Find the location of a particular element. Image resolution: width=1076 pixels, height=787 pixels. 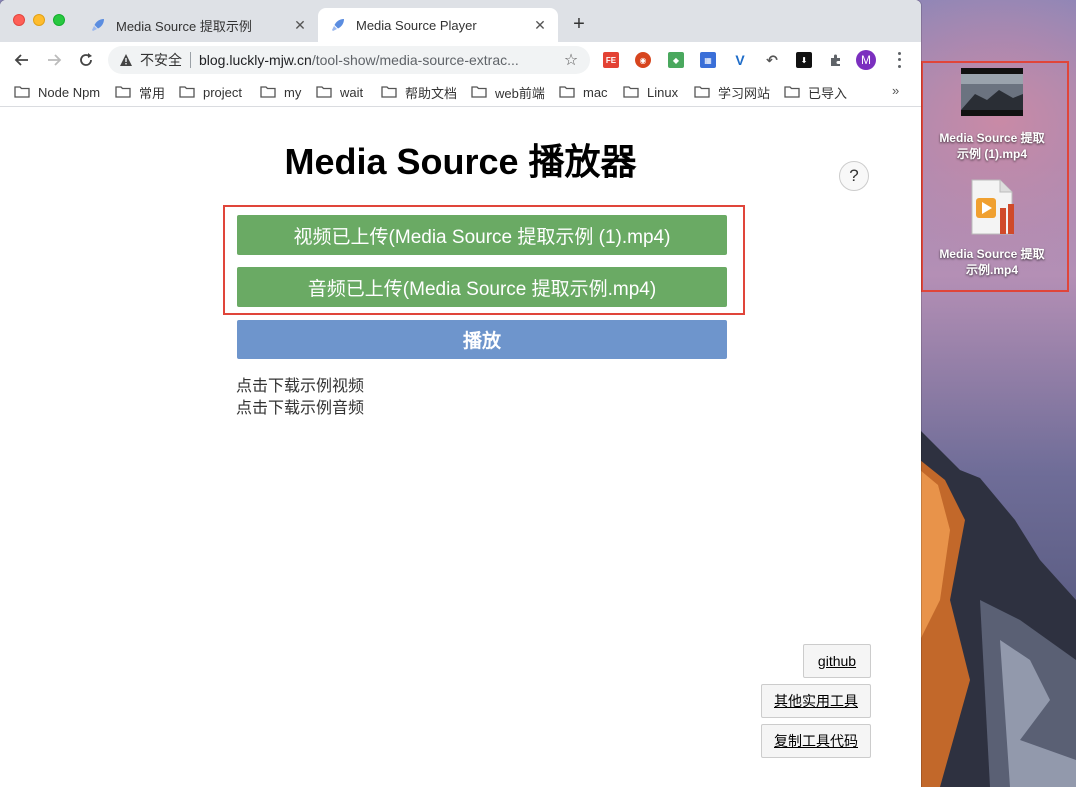

video-thumbnail-icon is located at coordinates (992, 92).